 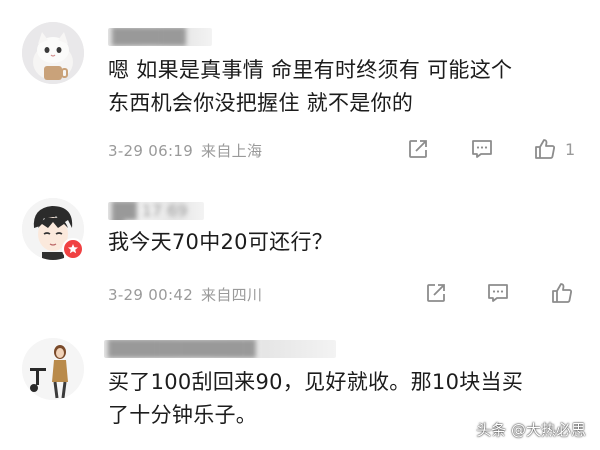 What do you see at coordinates (160, 37) in the screenshot?
I see `username: ██████` at bounding box center [160, 37].